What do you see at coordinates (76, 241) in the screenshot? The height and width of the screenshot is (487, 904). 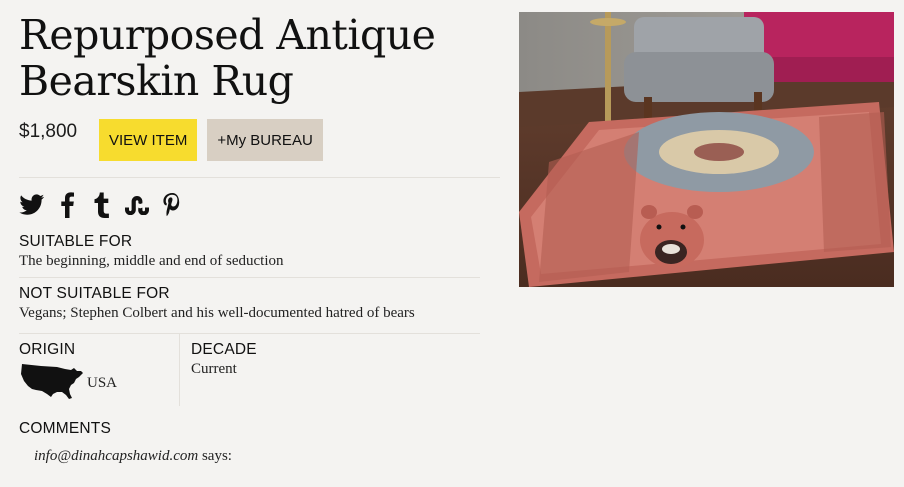 I see `suitable-for-label: SUITABLE FOR` at bounding box center [76, 241].